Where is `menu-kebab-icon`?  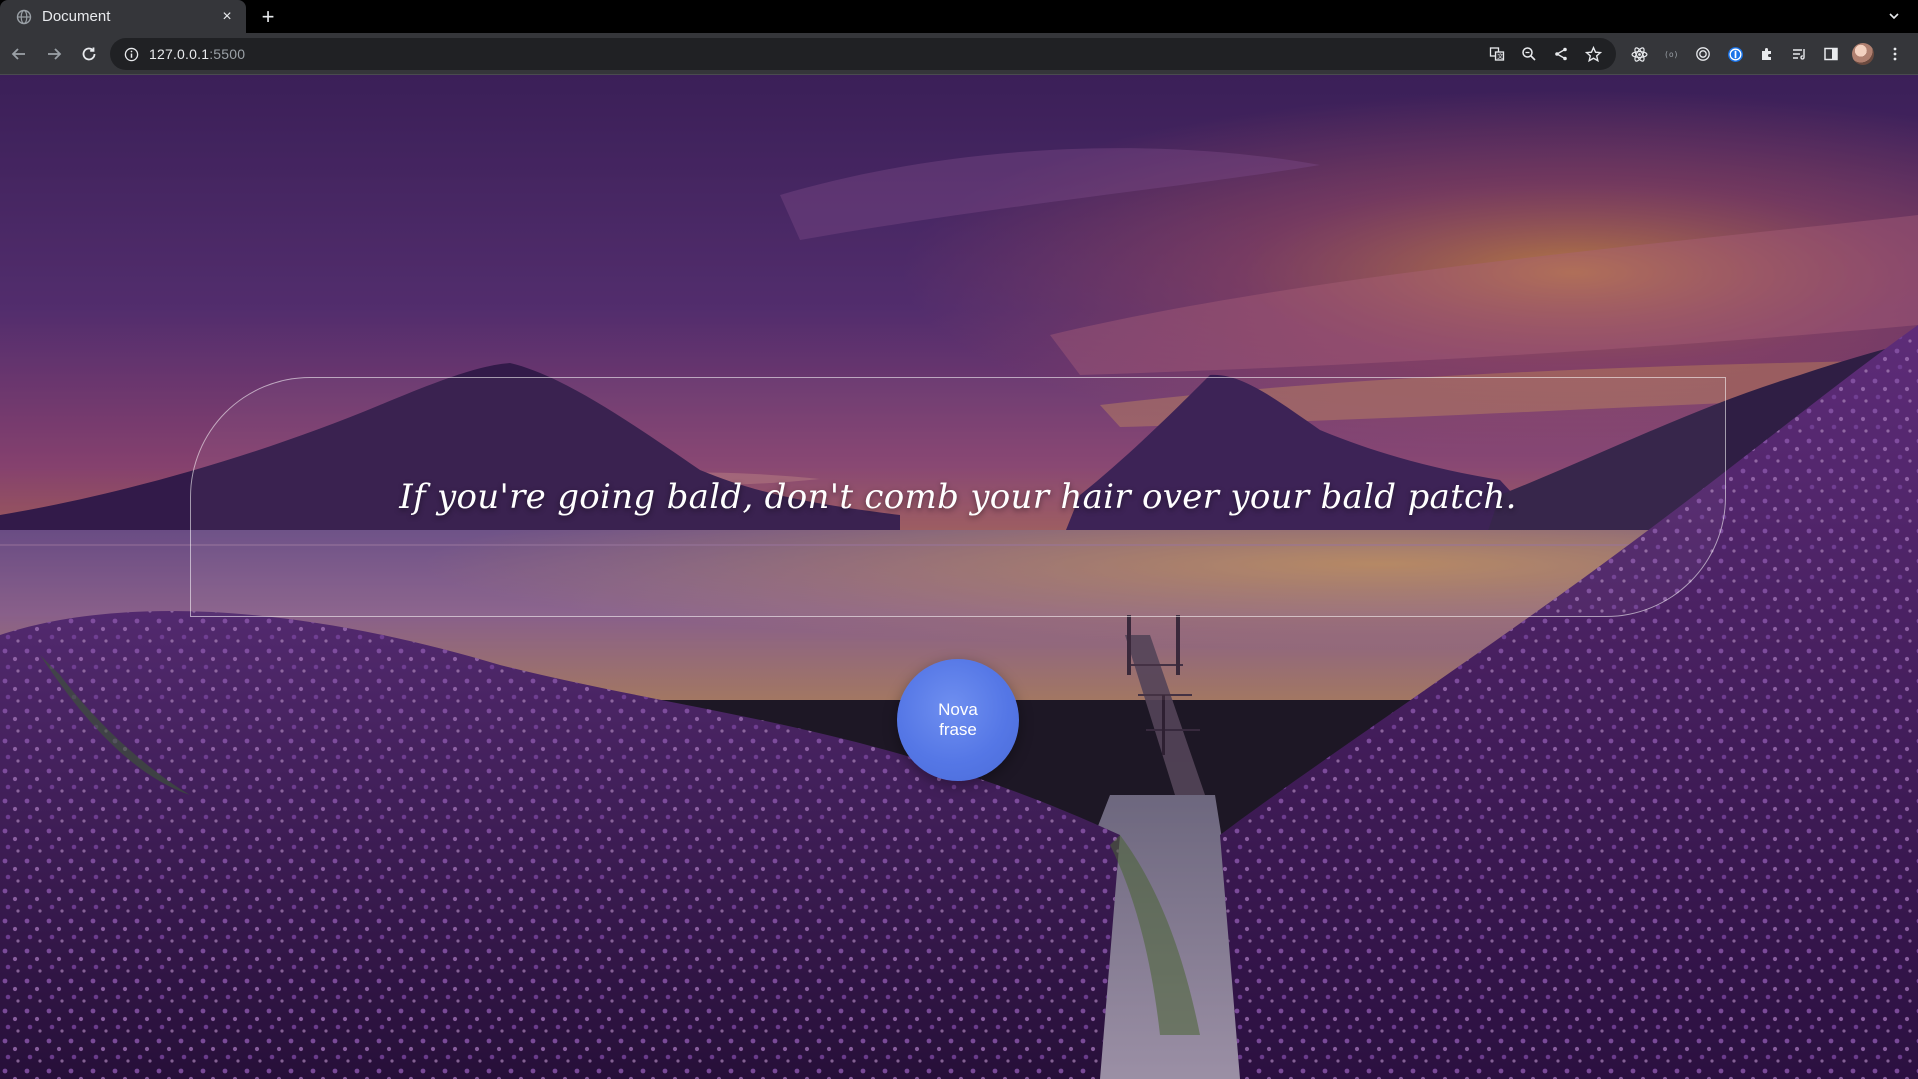 menu-kebab-icon is located at coordinates (1895, 54).